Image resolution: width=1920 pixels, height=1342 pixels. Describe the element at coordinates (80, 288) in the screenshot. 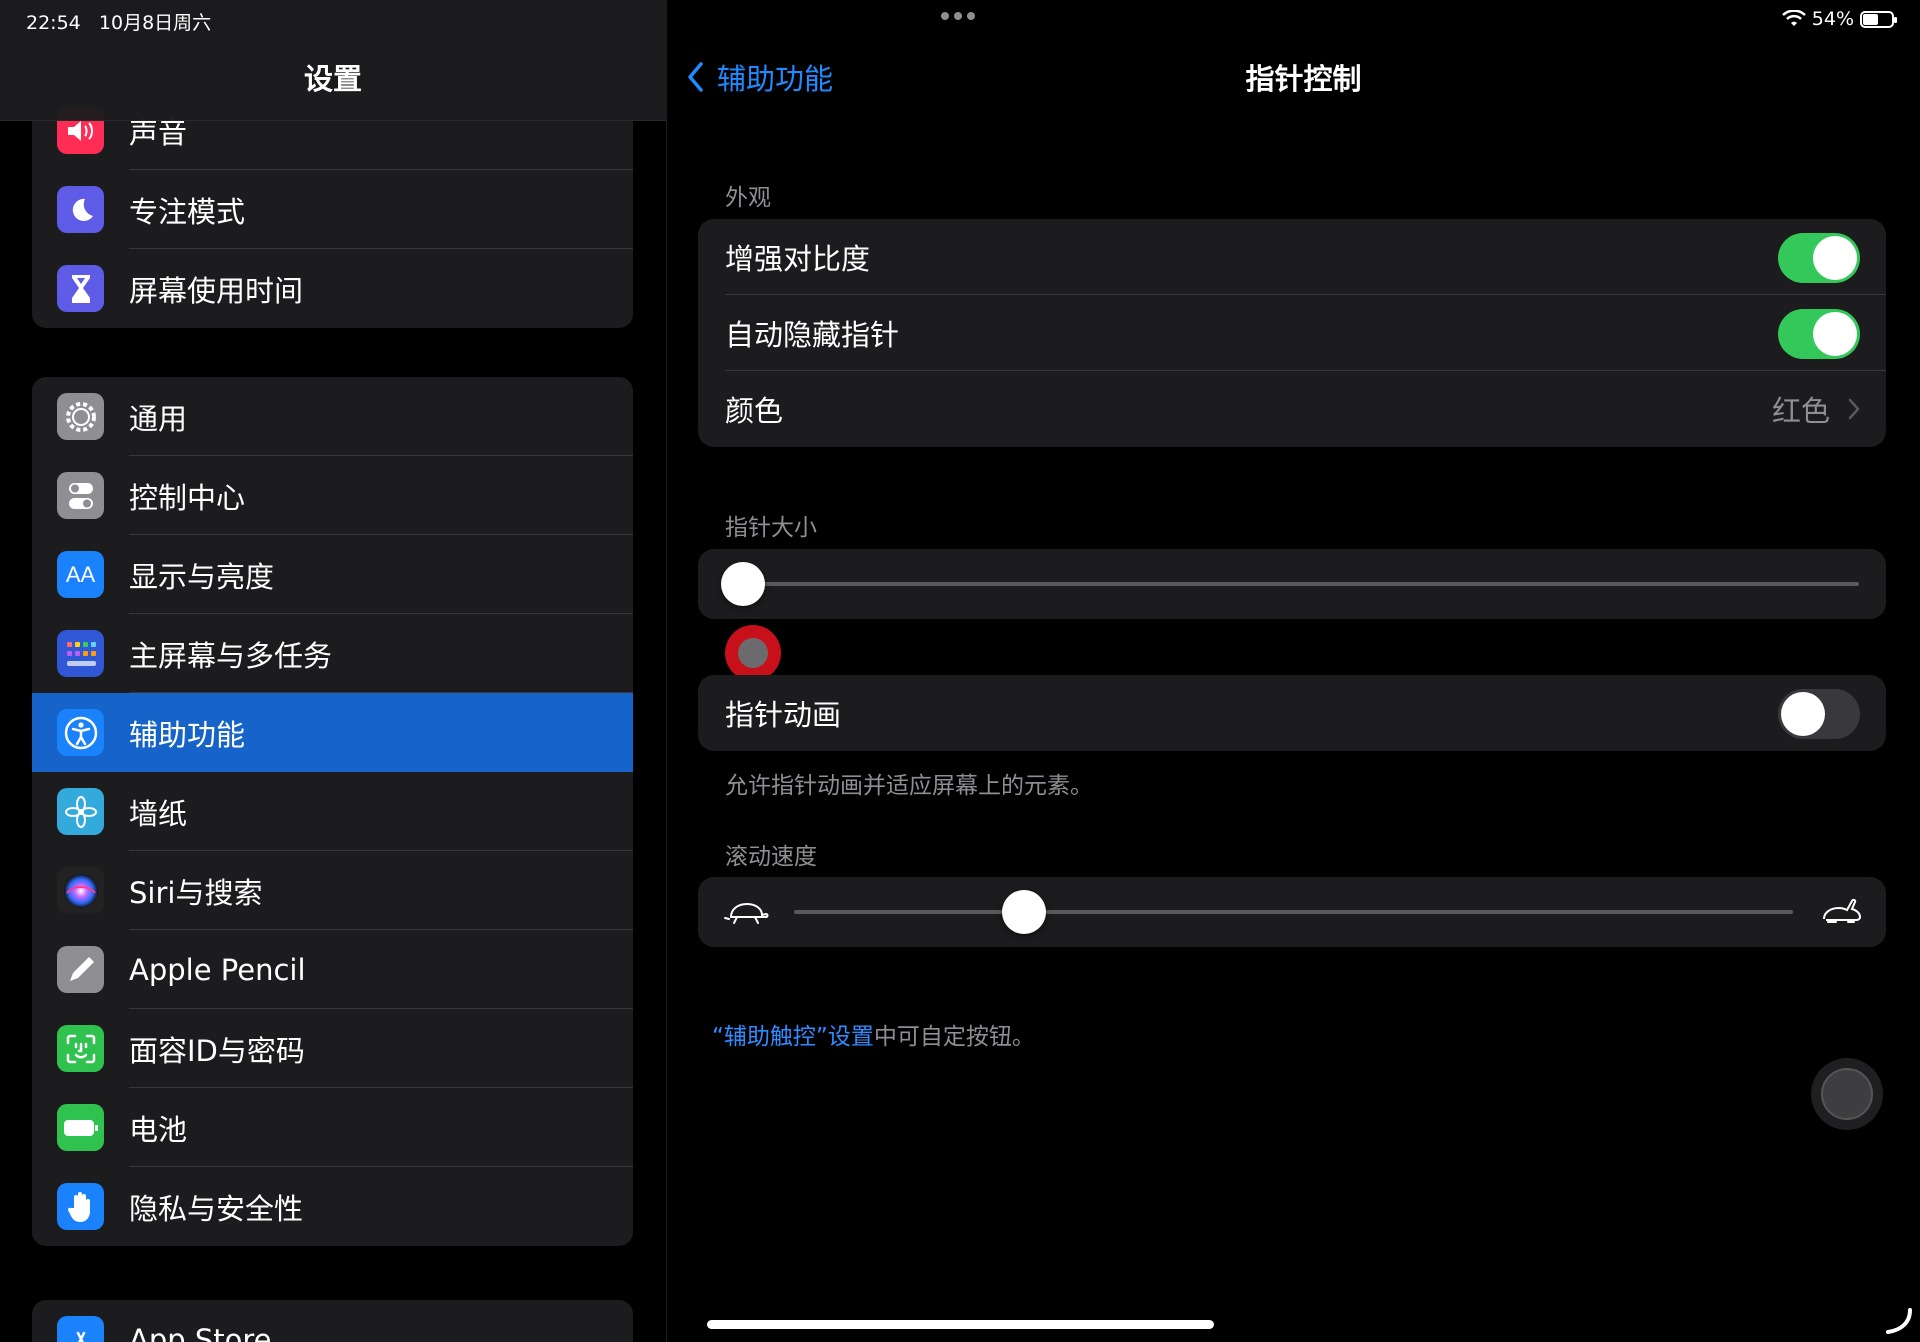

I see `hourglass-icon` at that location.